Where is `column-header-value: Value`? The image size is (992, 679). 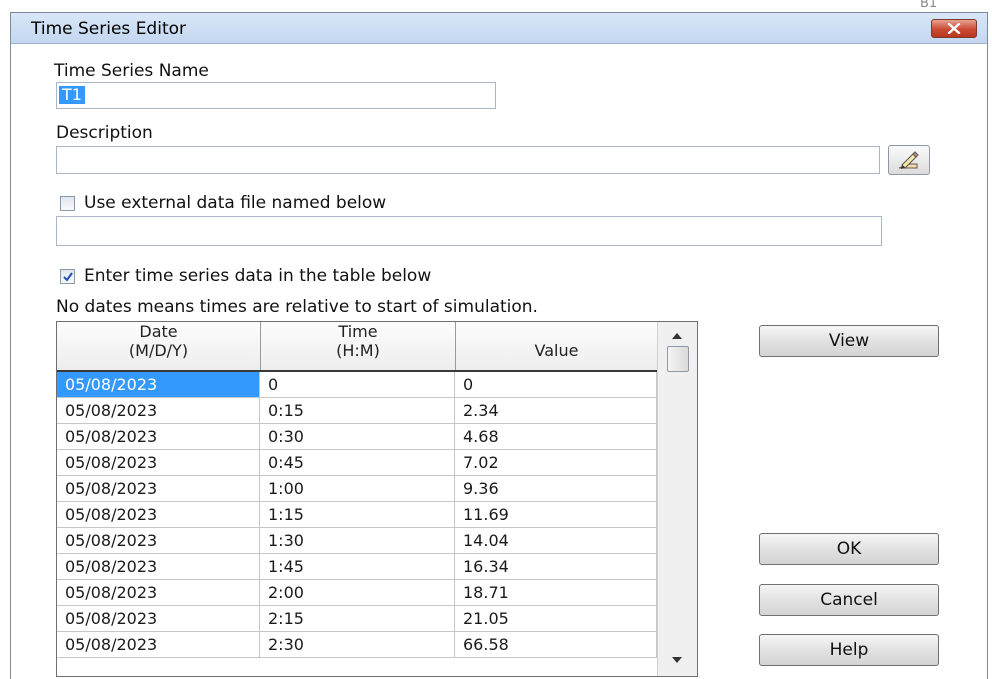
column-header-value: Value is located at coordinates (556, 346).